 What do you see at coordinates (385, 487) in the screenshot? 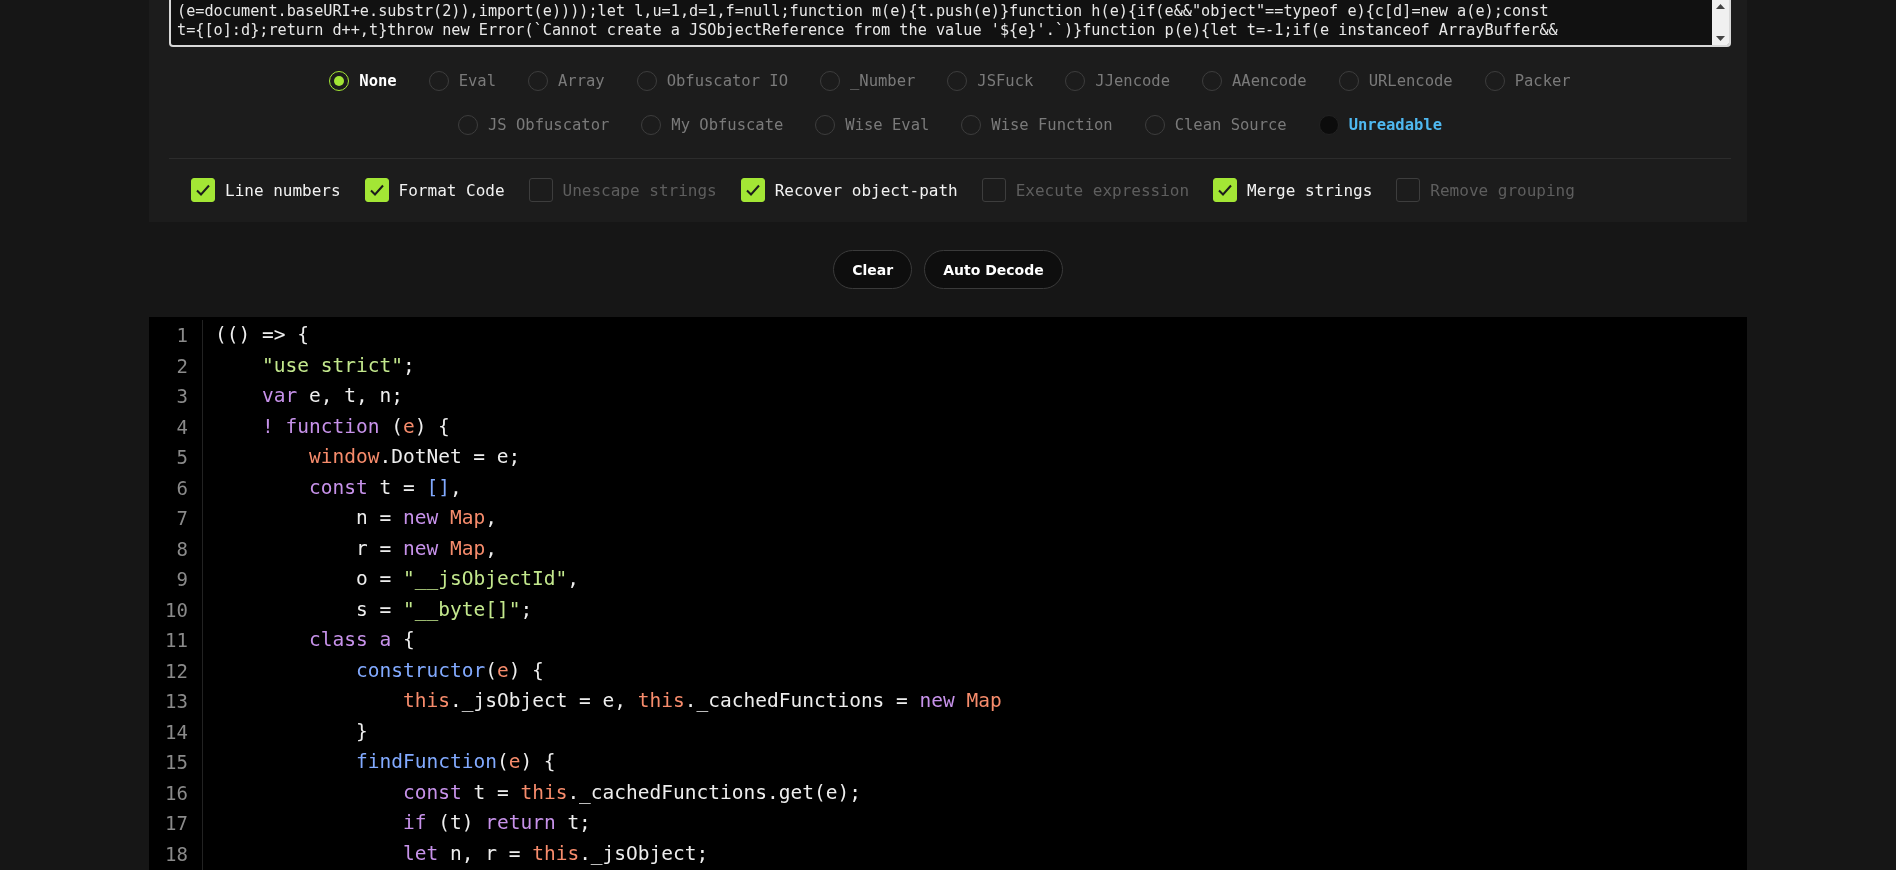
I see `code-line: const t = [],` at bounding box center [385, 487].